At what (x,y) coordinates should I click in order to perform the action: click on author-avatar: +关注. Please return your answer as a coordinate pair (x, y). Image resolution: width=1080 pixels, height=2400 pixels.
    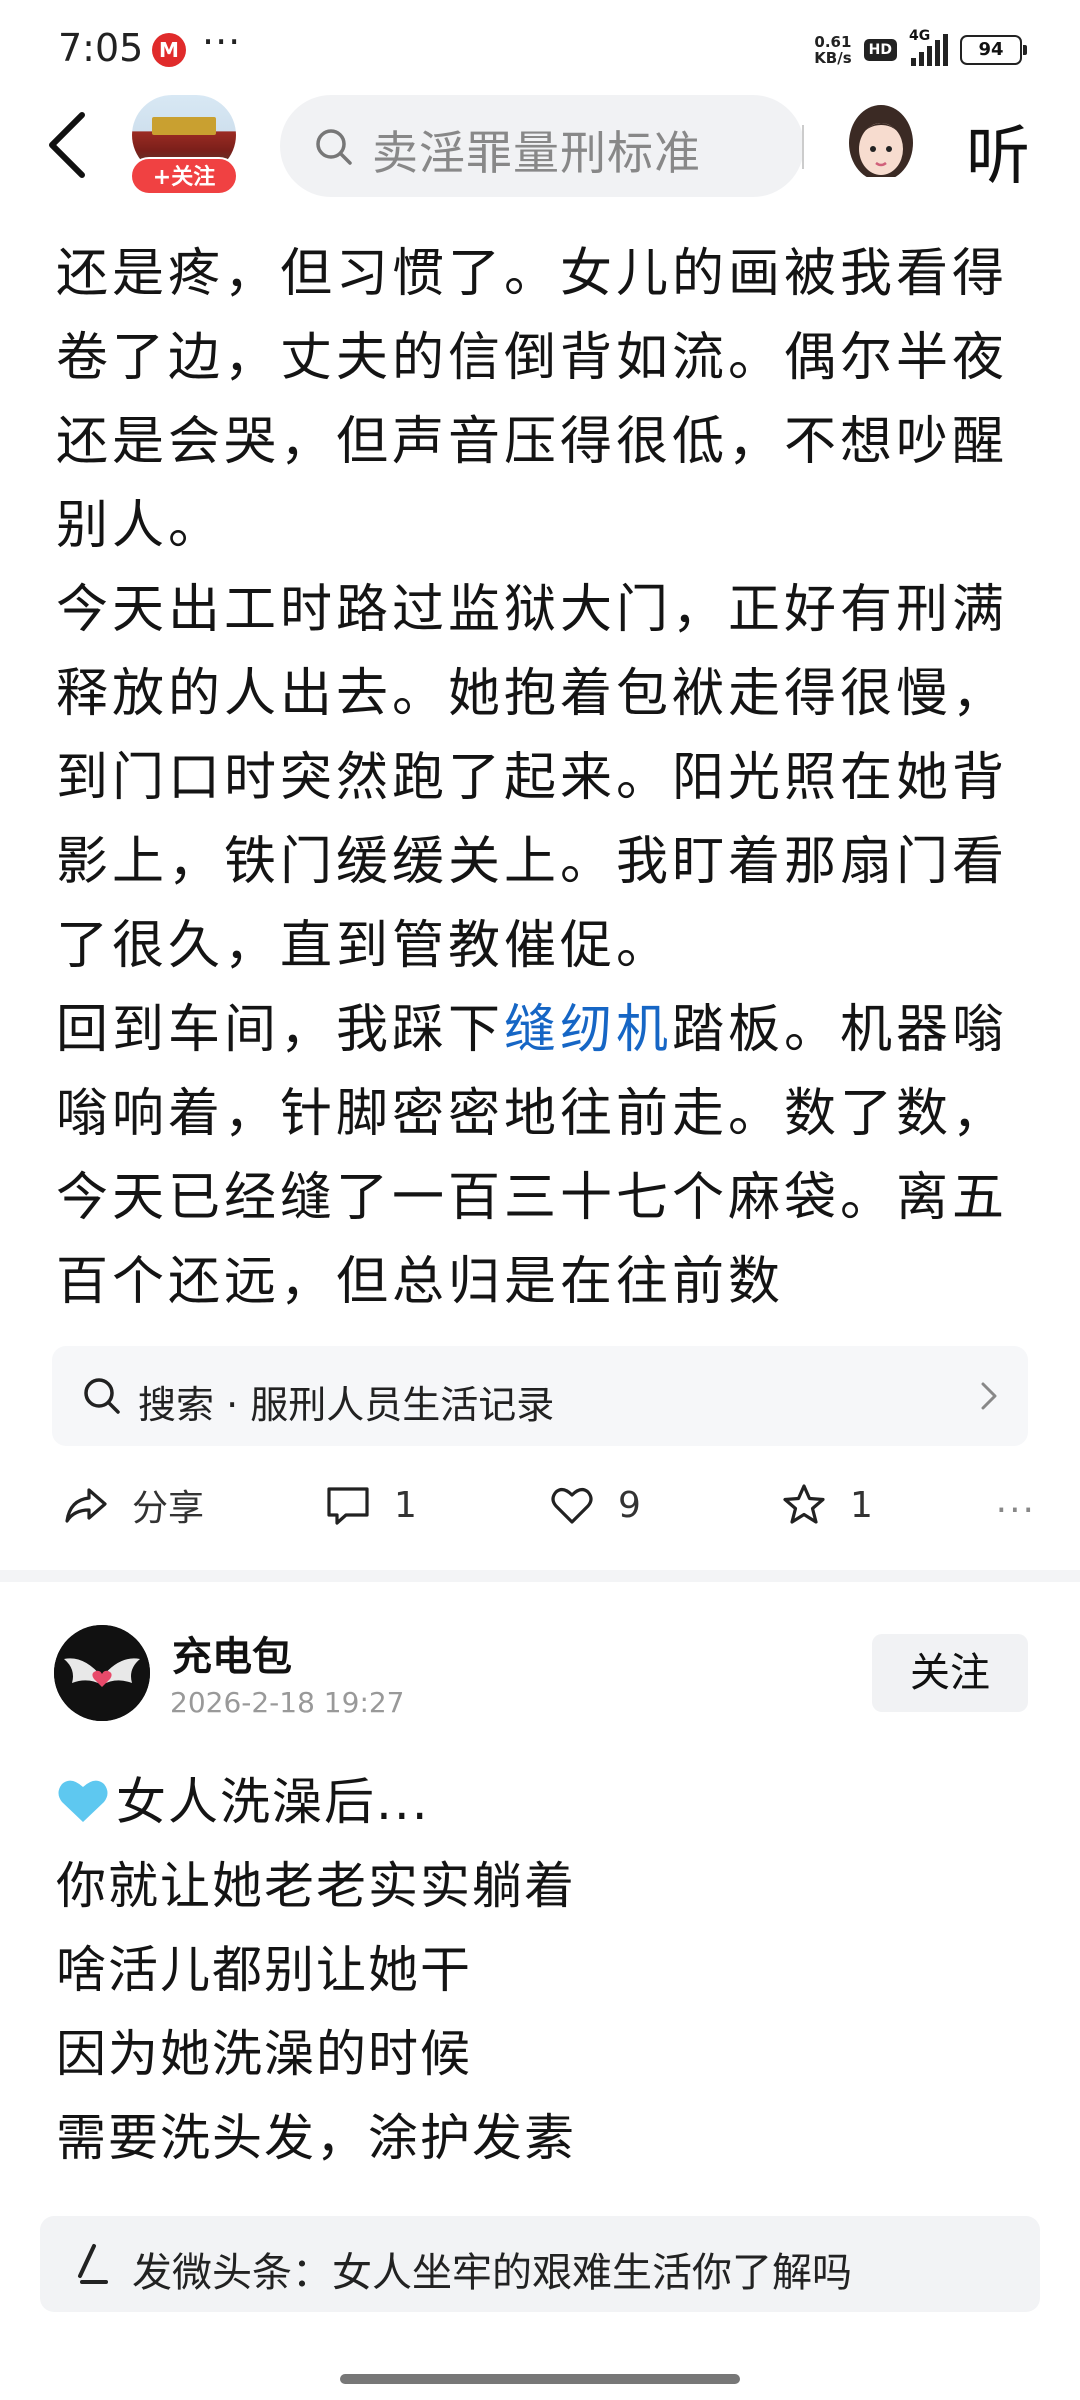
    Looking at the image, I should click on (185, 145).